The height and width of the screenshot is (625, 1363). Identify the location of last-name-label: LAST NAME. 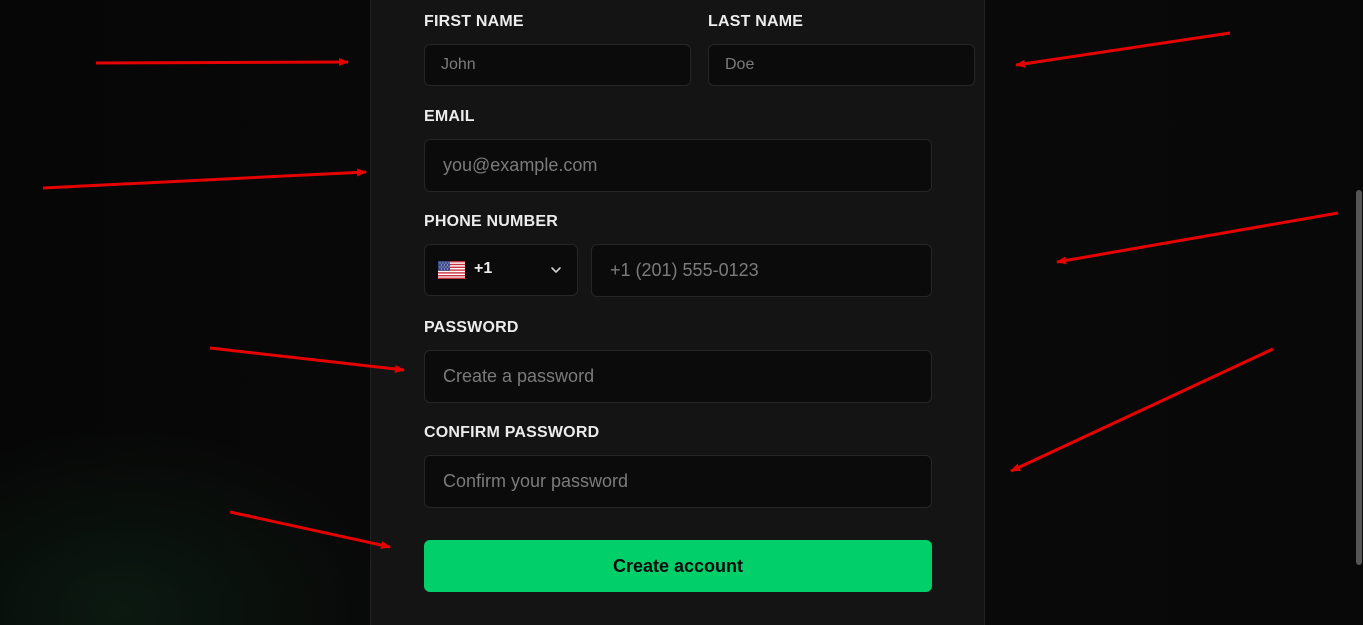
(756, 21).